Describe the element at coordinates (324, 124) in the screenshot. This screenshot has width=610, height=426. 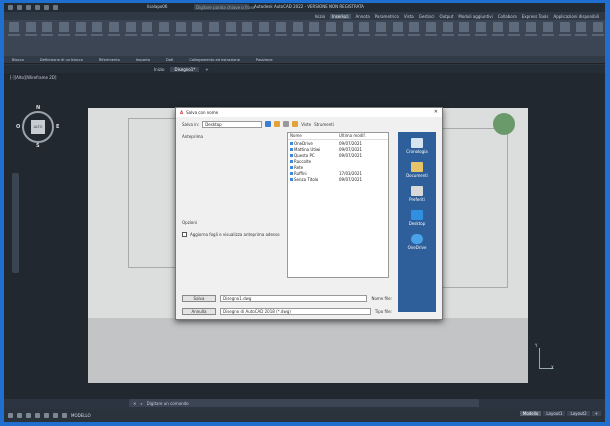
I see `tools-menu: Strumenti` at that location.